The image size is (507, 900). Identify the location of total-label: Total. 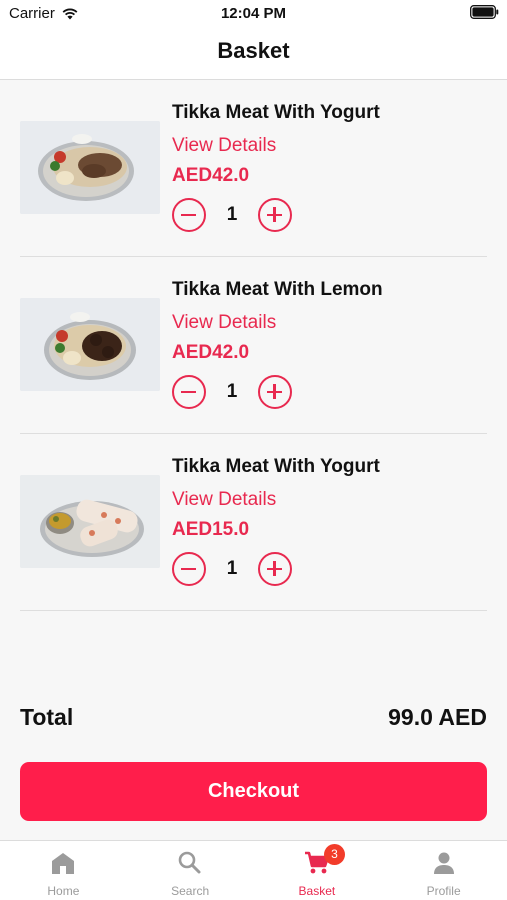
(47, 717).